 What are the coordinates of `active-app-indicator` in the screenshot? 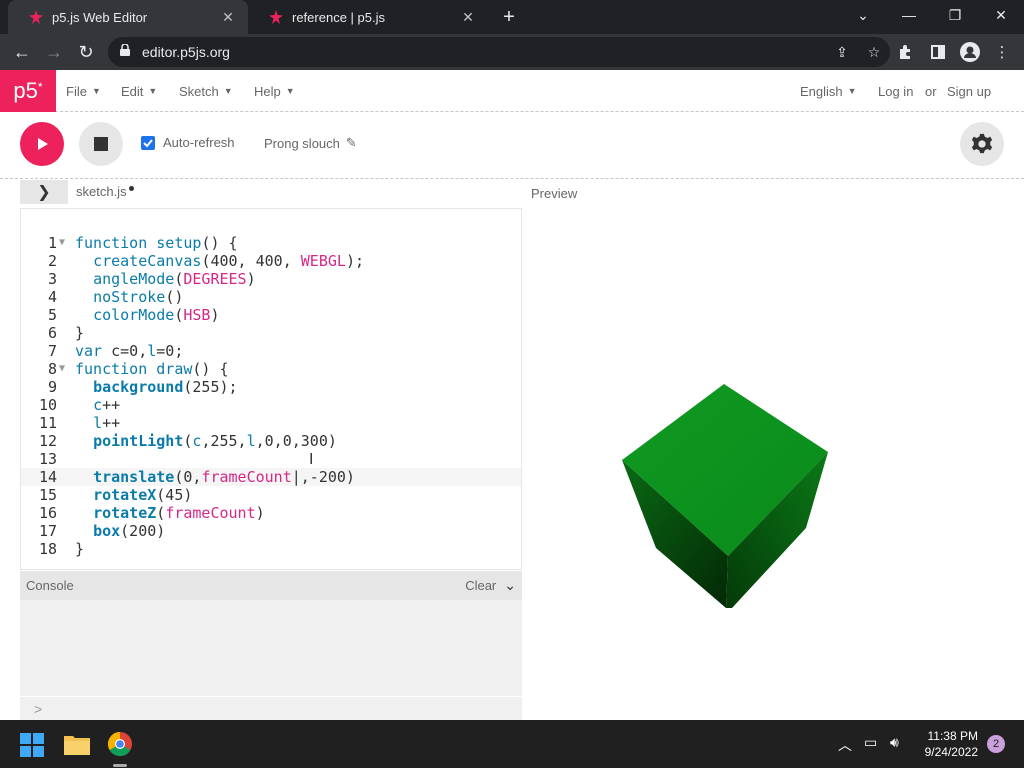 It's located at (120, 765).